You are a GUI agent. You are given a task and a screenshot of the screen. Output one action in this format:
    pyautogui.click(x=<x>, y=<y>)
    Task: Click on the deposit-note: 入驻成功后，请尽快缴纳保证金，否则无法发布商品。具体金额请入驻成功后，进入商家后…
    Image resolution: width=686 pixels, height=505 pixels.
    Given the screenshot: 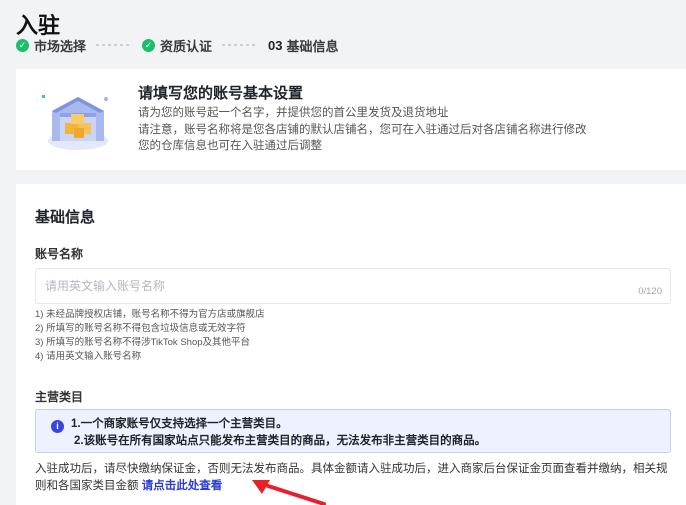 What is the action you would take?
    pyautogui.click(x=355, y=477)
    